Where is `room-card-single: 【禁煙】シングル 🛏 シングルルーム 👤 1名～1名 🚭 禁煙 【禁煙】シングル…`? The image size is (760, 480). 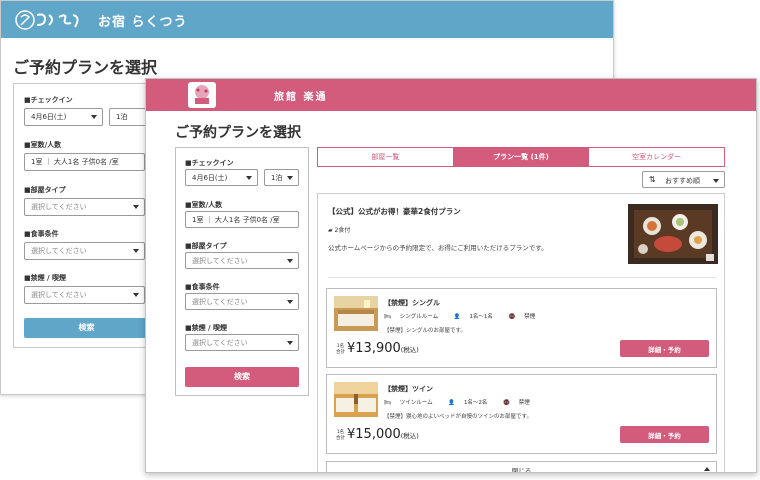 room-card-single: 【禁煙】シングル 🛏 シングルルーム 👤 1名～1名 🚭 禁煙 【禁煙】シングル… is located at coordinates (521, 328).